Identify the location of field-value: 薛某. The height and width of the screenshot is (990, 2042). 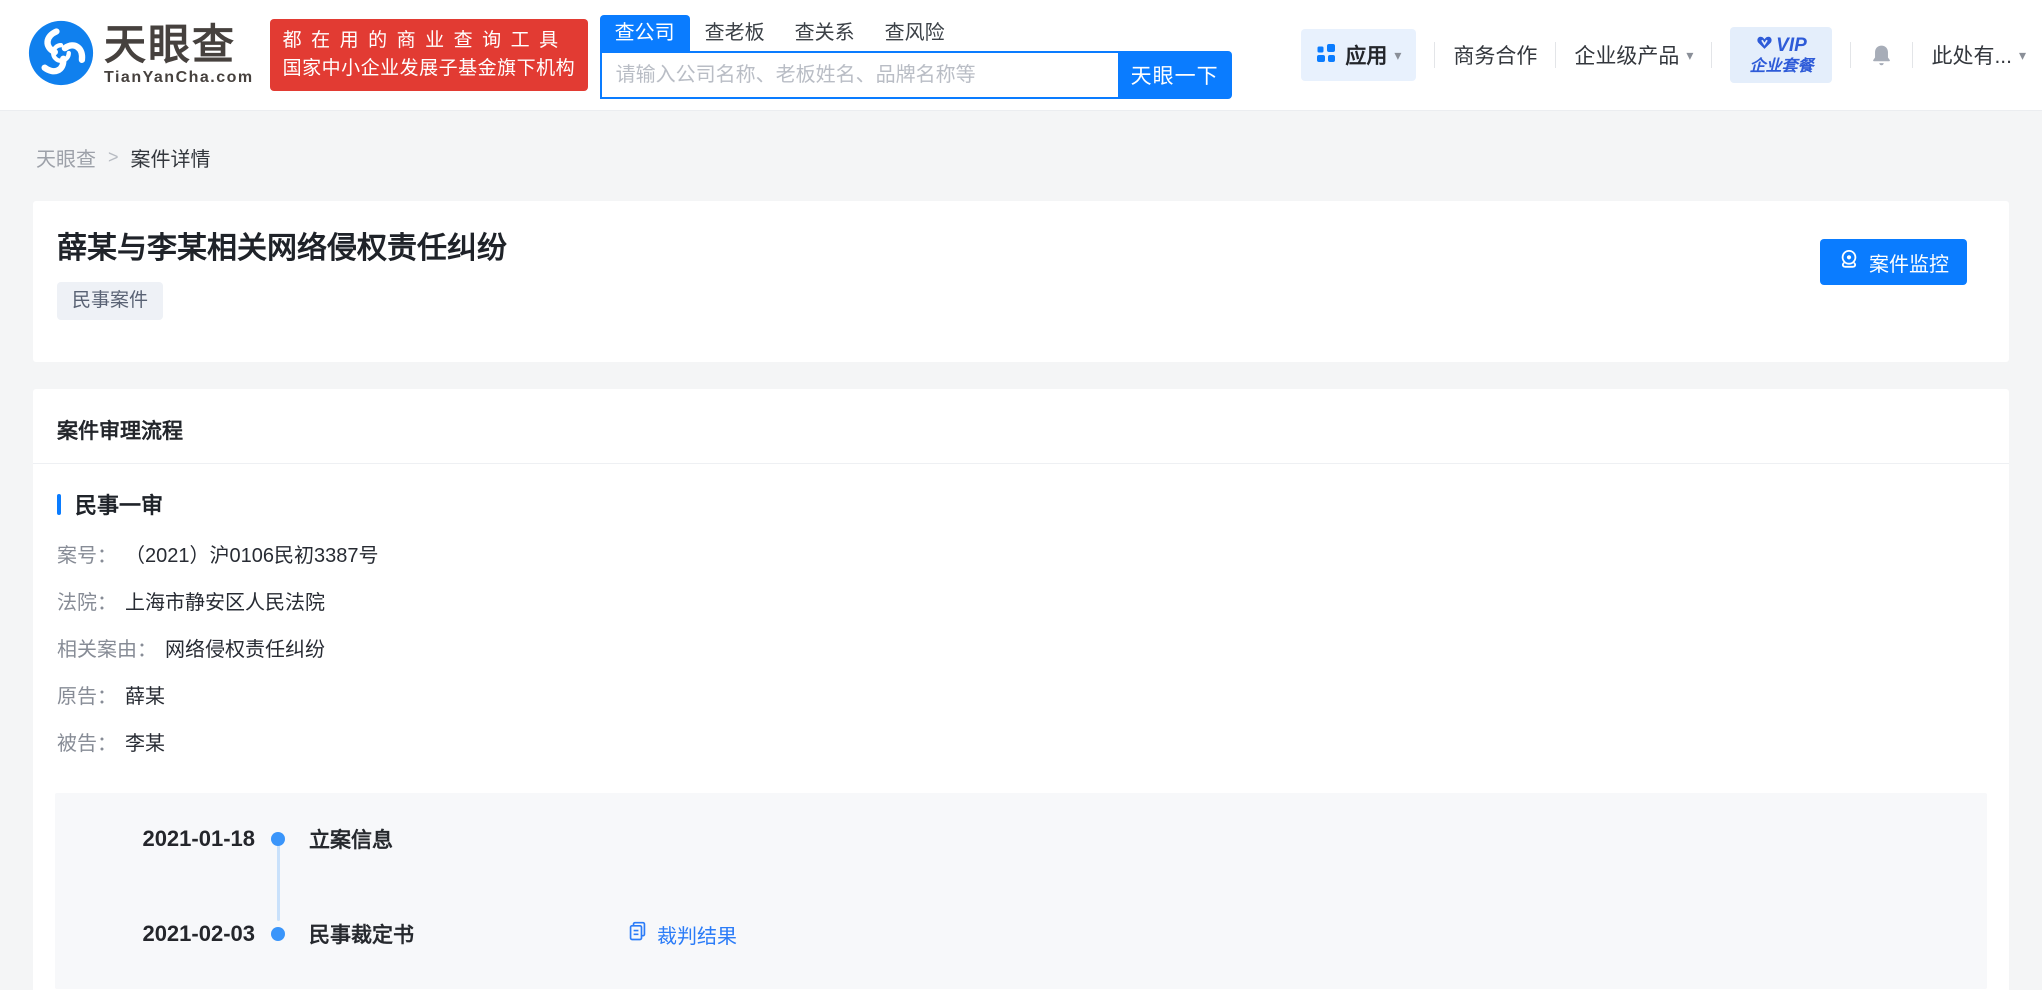
(145, 697).